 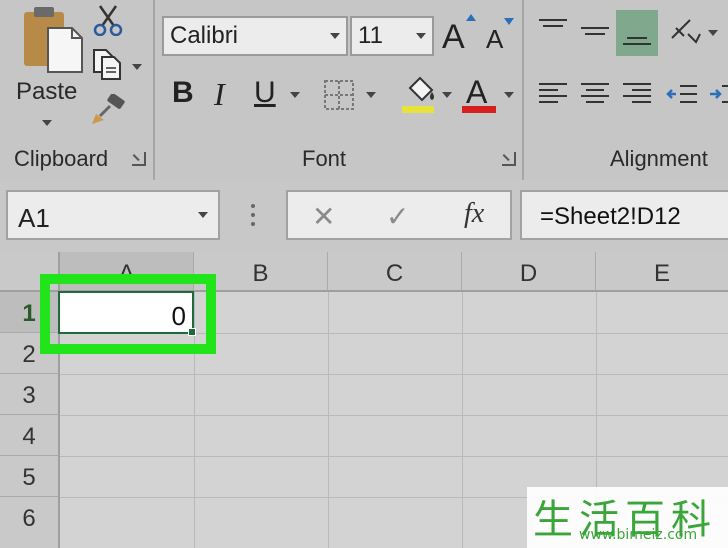 What do you see at coordinates (637, 41) in the screenshot?
I see `align-bottom-icon` at bounding box center [637, 41].